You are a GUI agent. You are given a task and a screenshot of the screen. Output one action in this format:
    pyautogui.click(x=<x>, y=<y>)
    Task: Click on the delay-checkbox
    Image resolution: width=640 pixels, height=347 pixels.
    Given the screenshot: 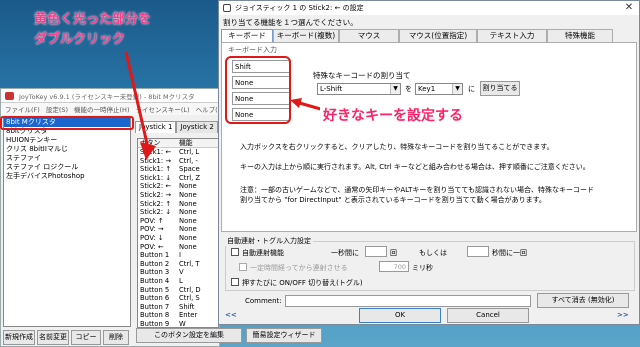 What is the action you would take?
    pyautogui.click(x=243, y=267)
    